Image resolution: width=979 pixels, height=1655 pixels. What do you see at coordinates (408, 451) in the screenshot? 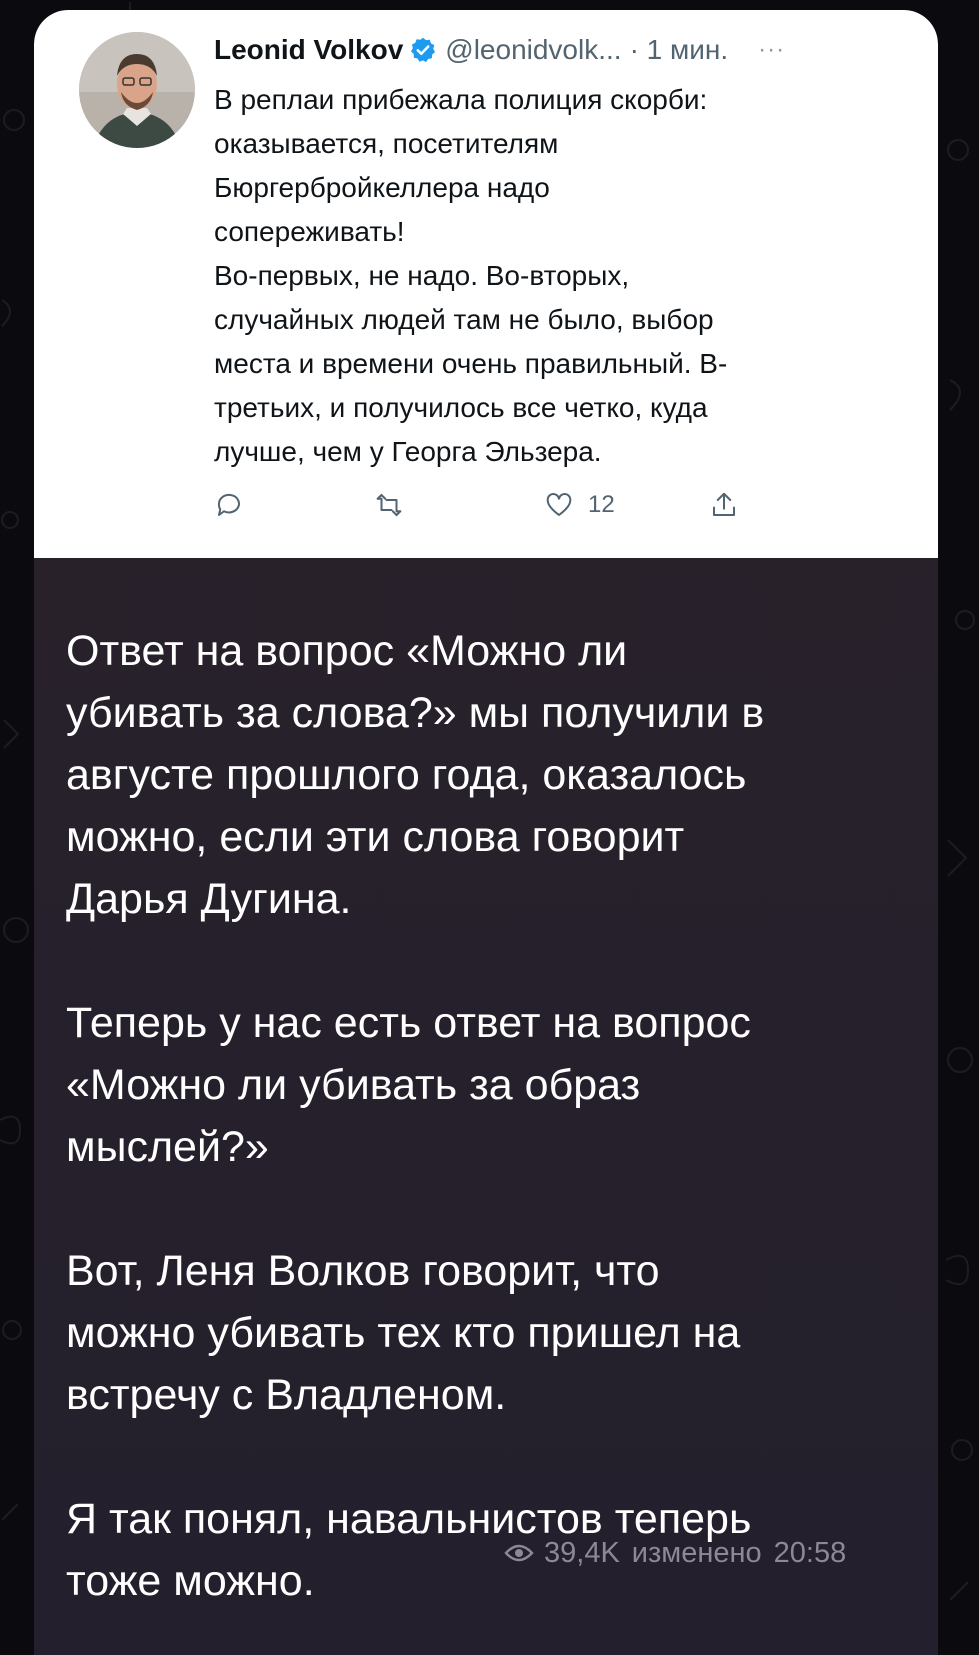
I see `tweet-text-line: лучше, чем у Георга Эльзера.` at bounding box center [408, 451].